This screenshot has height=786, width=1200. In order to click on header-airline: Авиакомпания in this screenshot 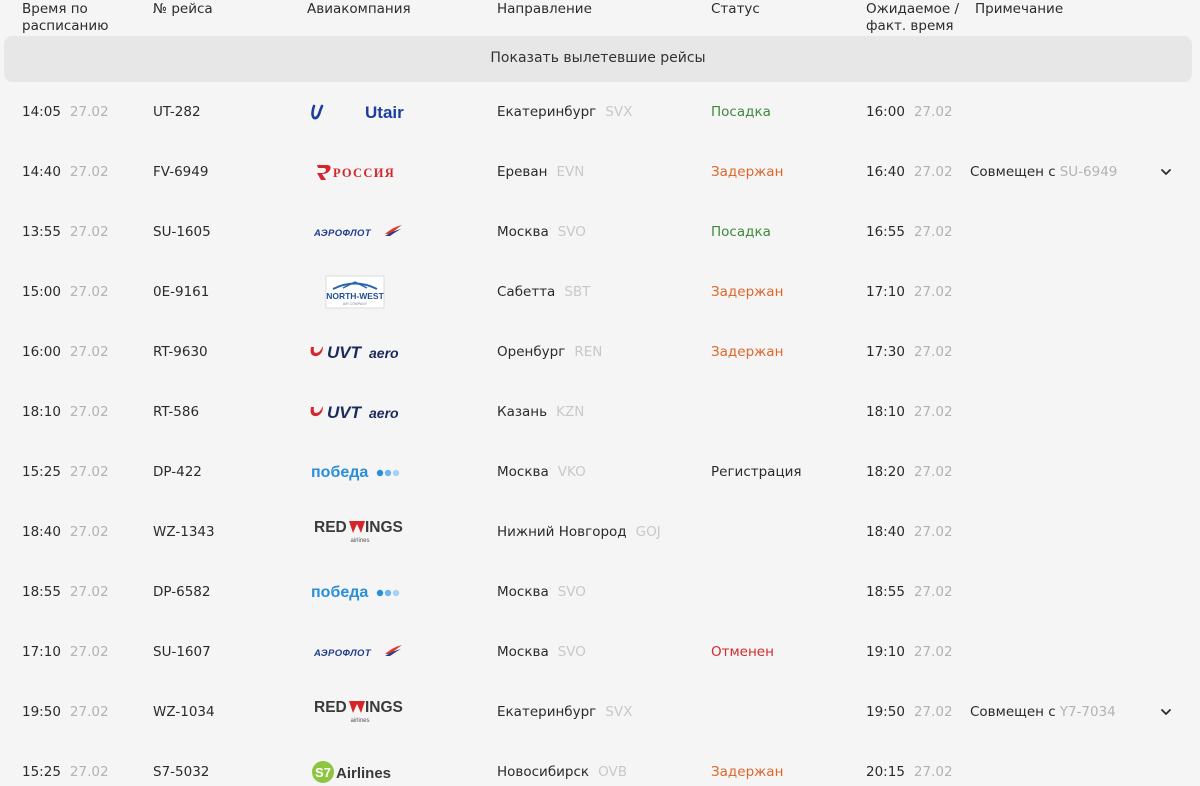, I will do `click(359, 9)`.